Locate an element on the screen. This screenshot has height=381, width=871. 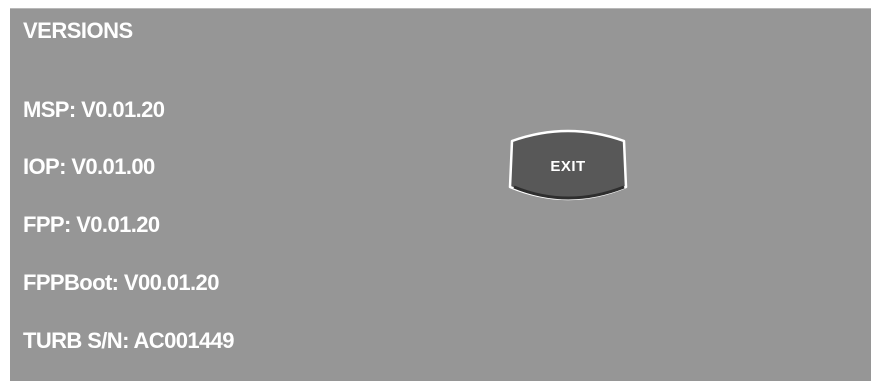
page-title: VERSIONS is located at coordinates (78, 30).